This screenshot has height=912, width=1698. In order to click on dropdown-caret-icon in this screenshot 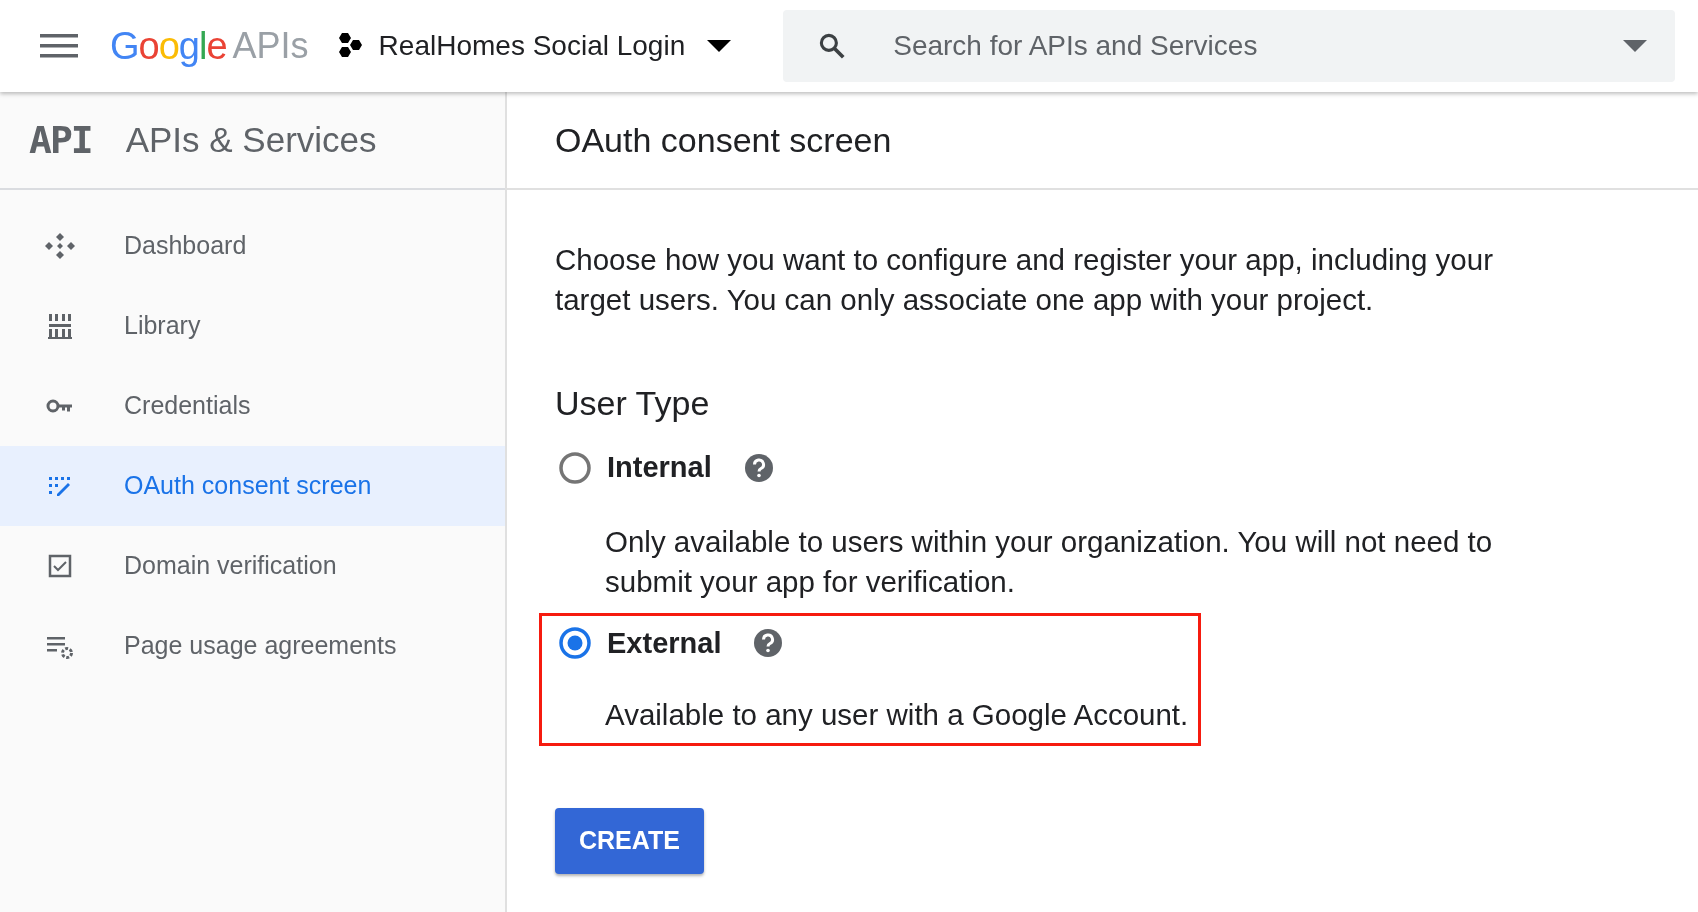, I will do `click(1635, 46)`.